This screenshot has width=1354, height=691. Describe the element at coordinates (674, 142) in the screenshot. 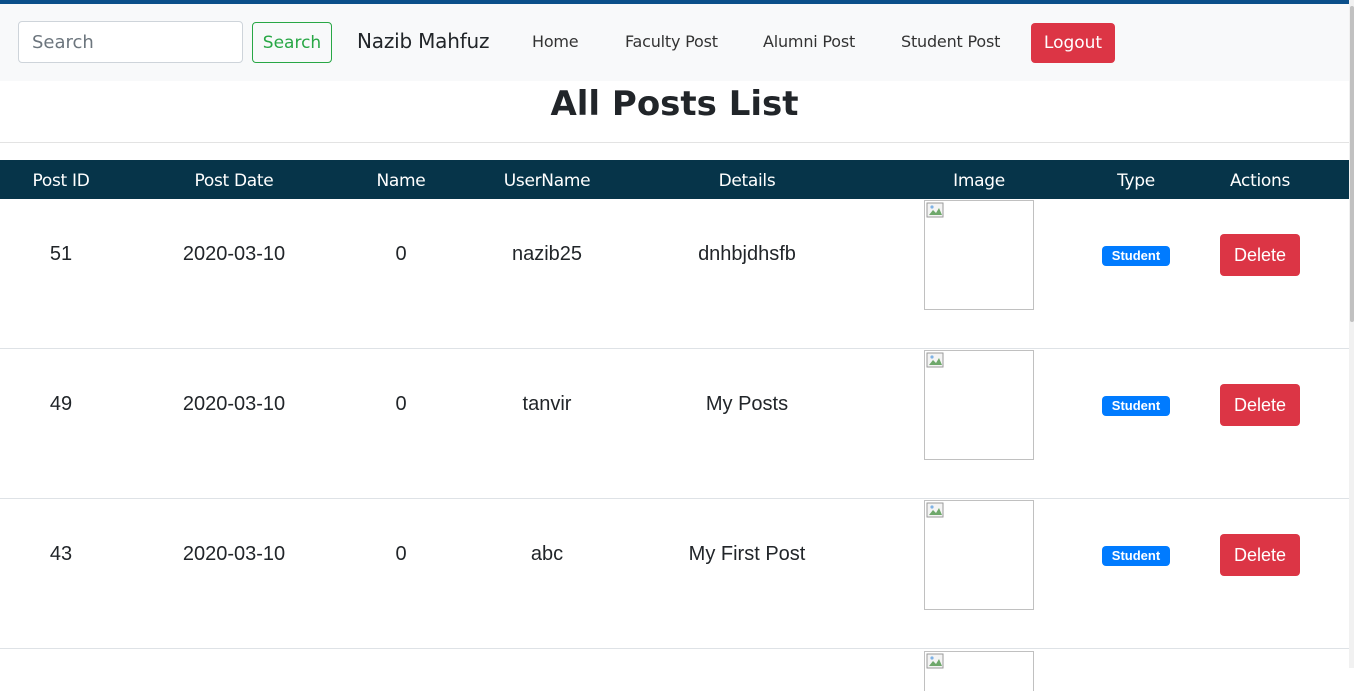

I see `divider` at that location.